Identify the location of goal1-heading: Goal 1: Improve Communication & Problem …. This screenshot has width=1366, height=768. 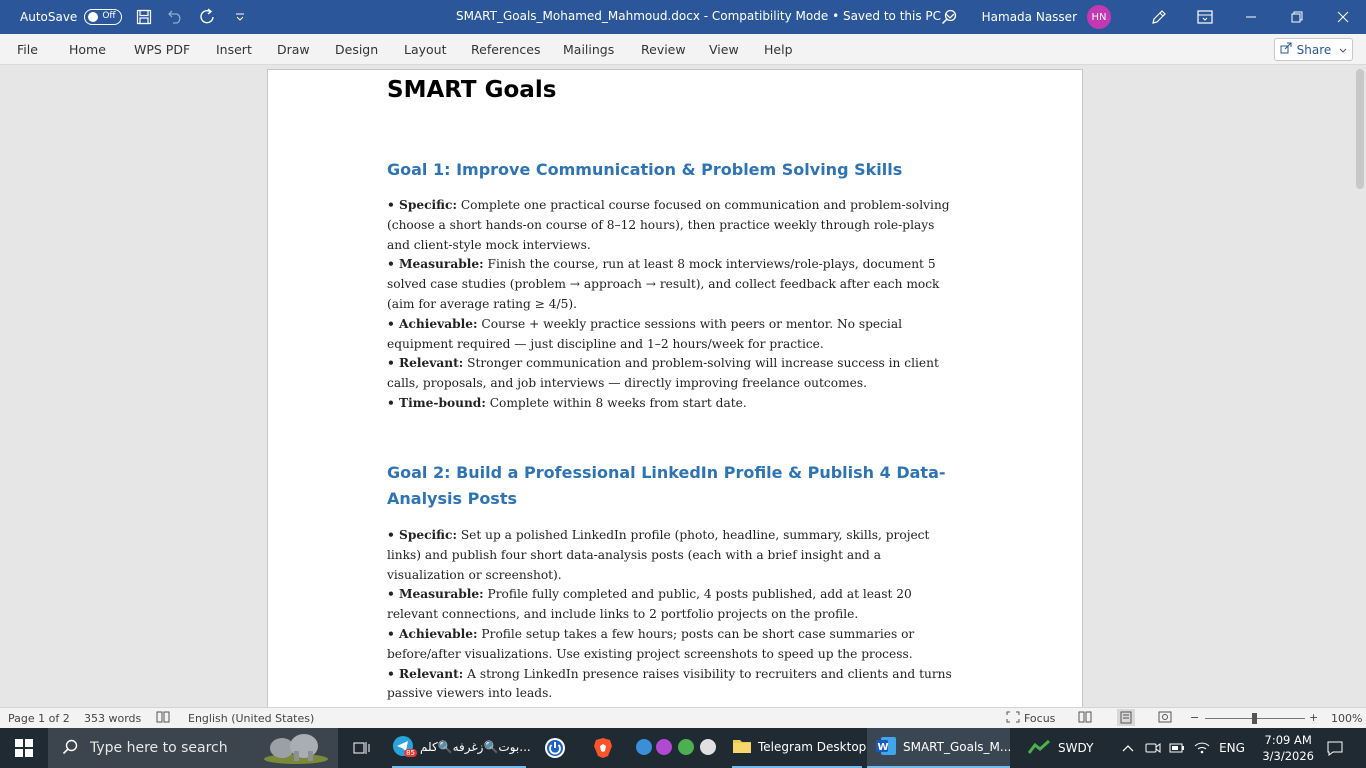
(645, 169).